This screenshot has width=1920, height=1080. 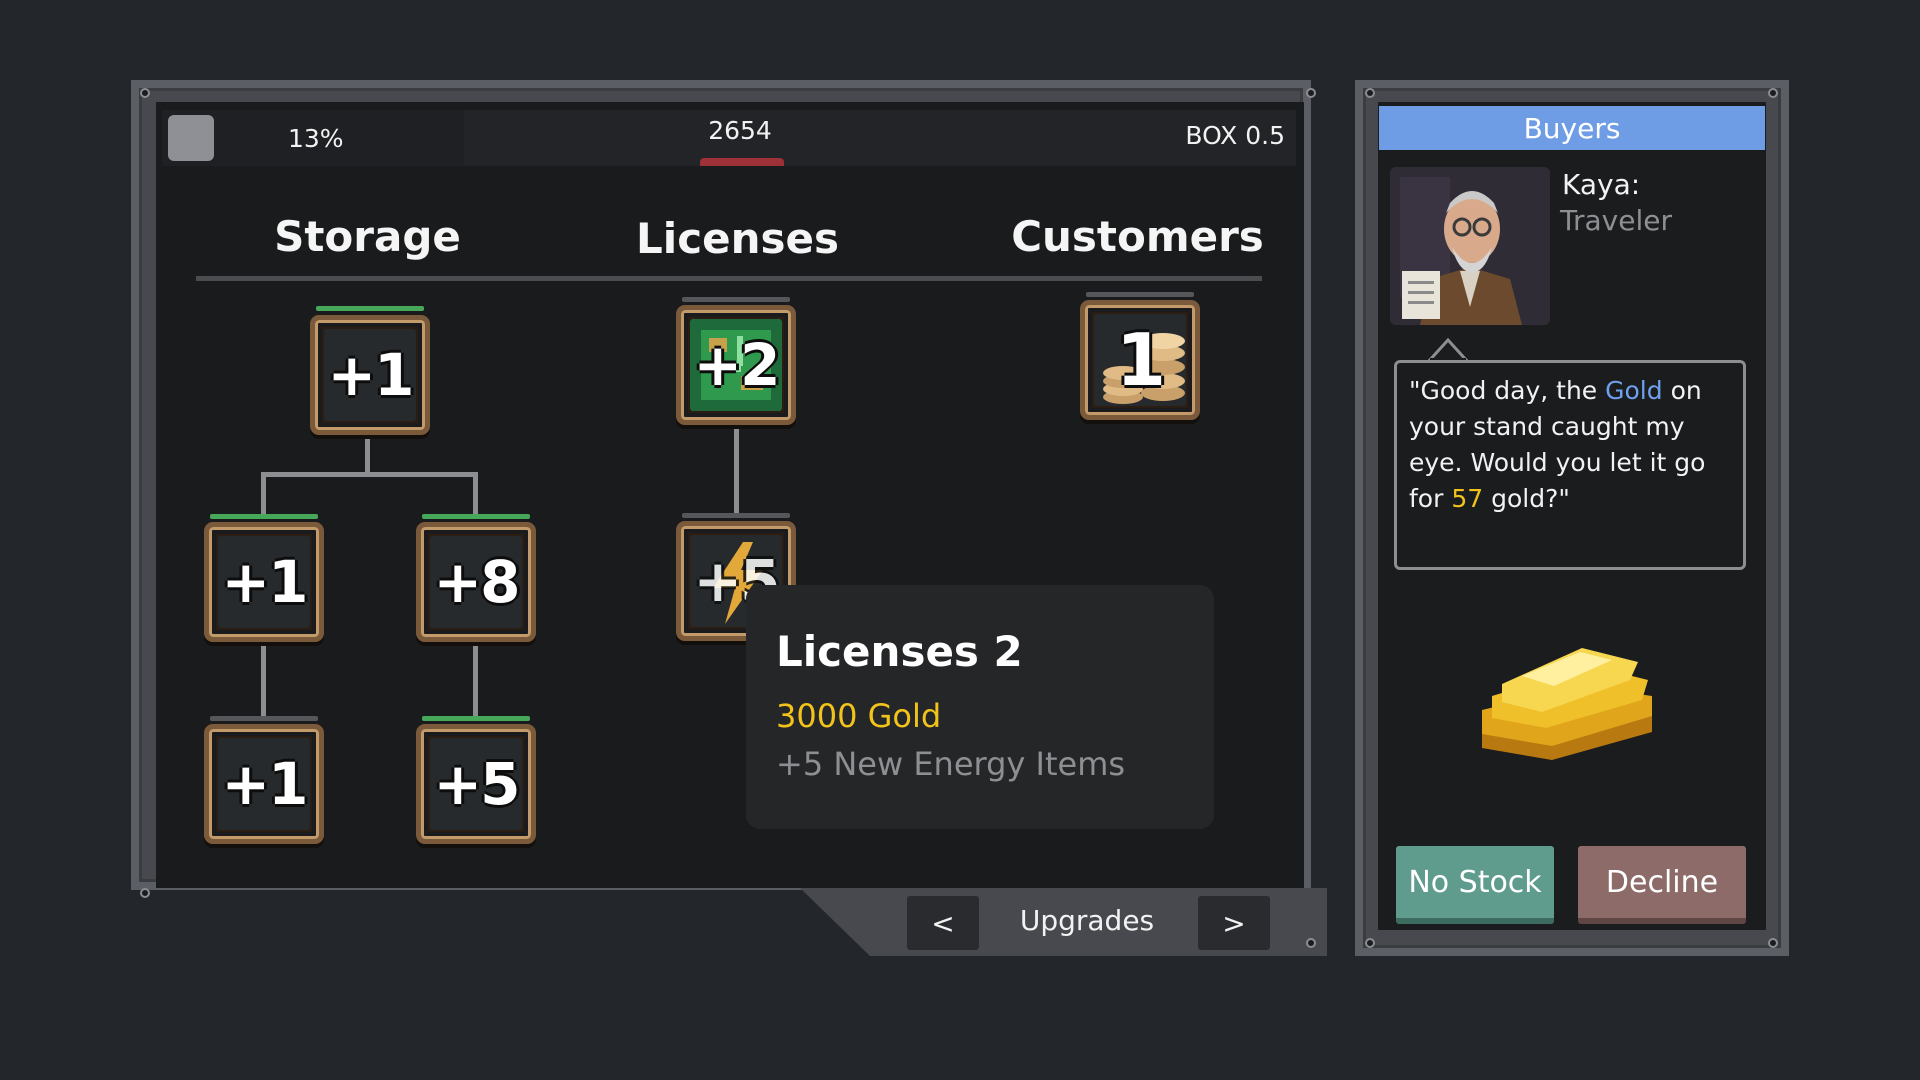 What do you see at coordinates (1567, 704) in the screenshot?
I see `gold-bars-icon` at bounding box center [1567, 704].